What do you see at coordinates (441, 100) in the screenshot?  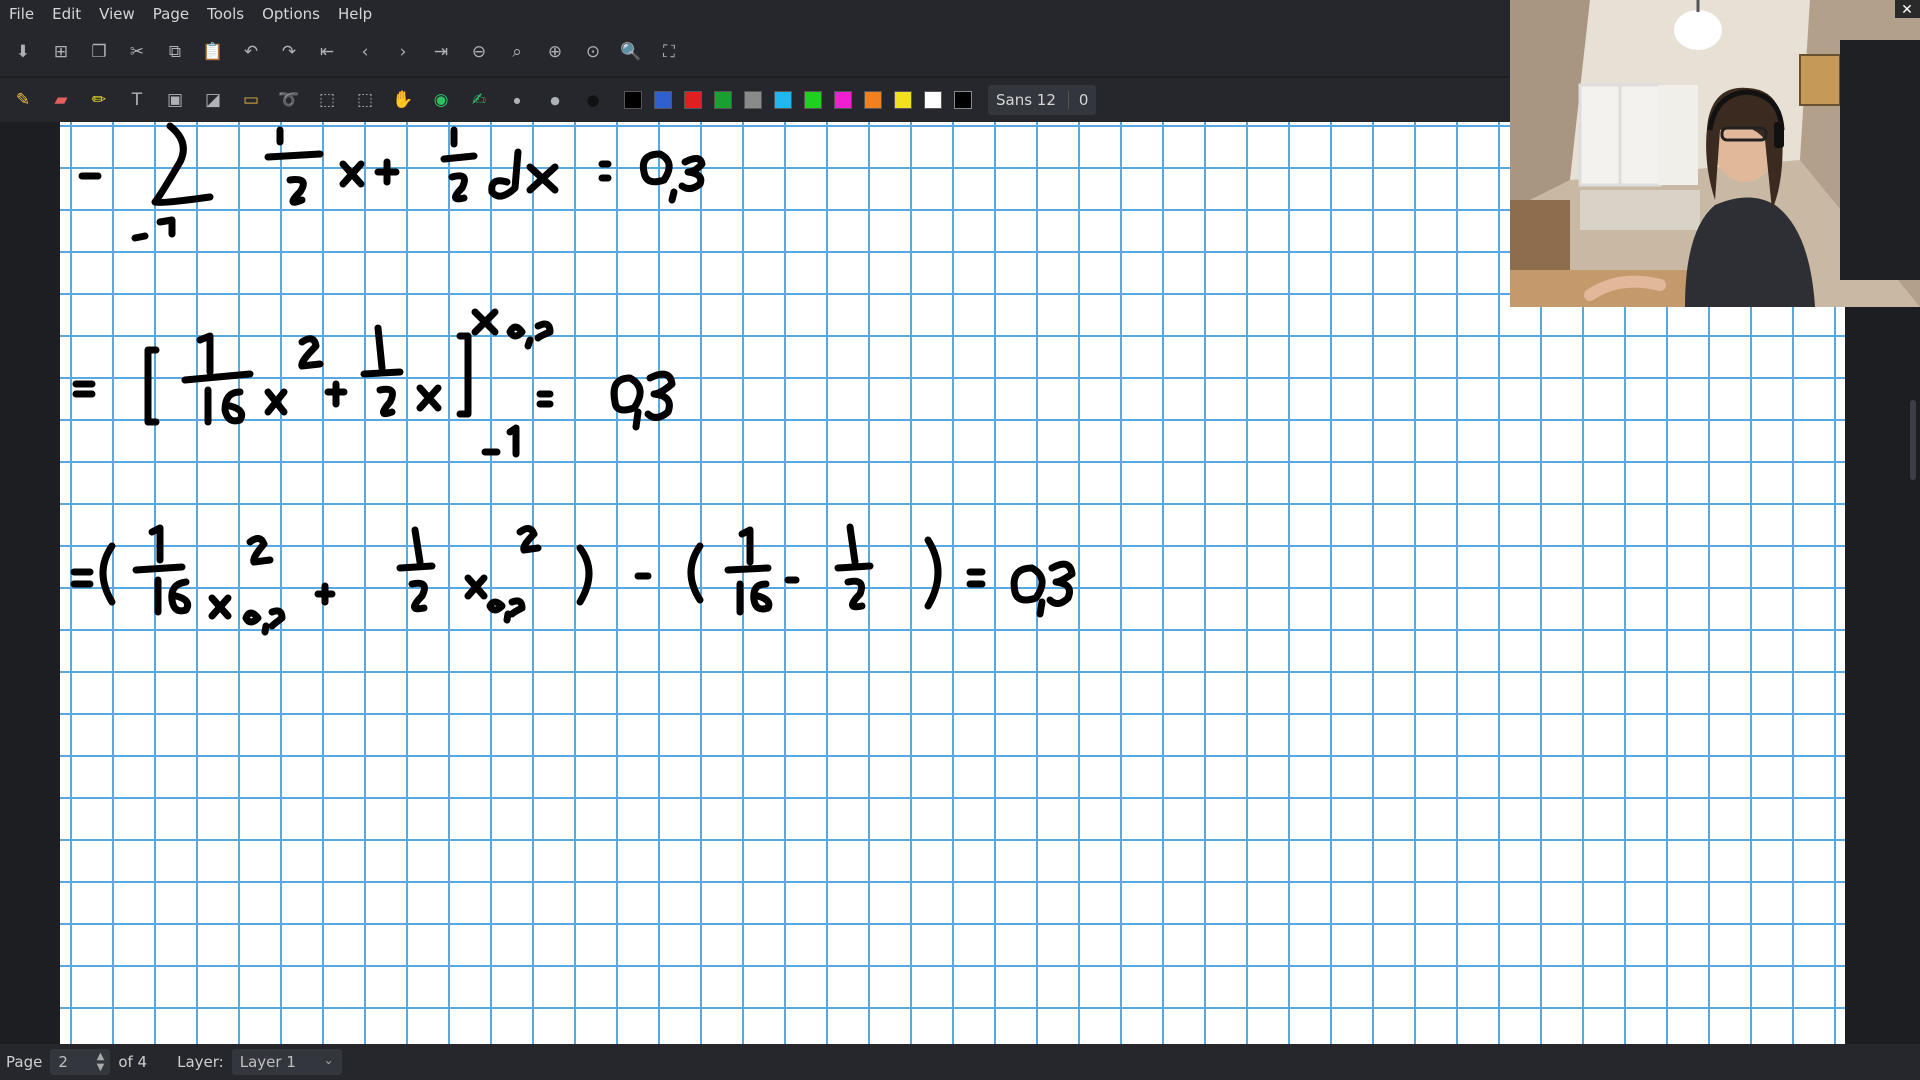 I see `color-picker-icon: ◉` at bounding box center [441, 100].